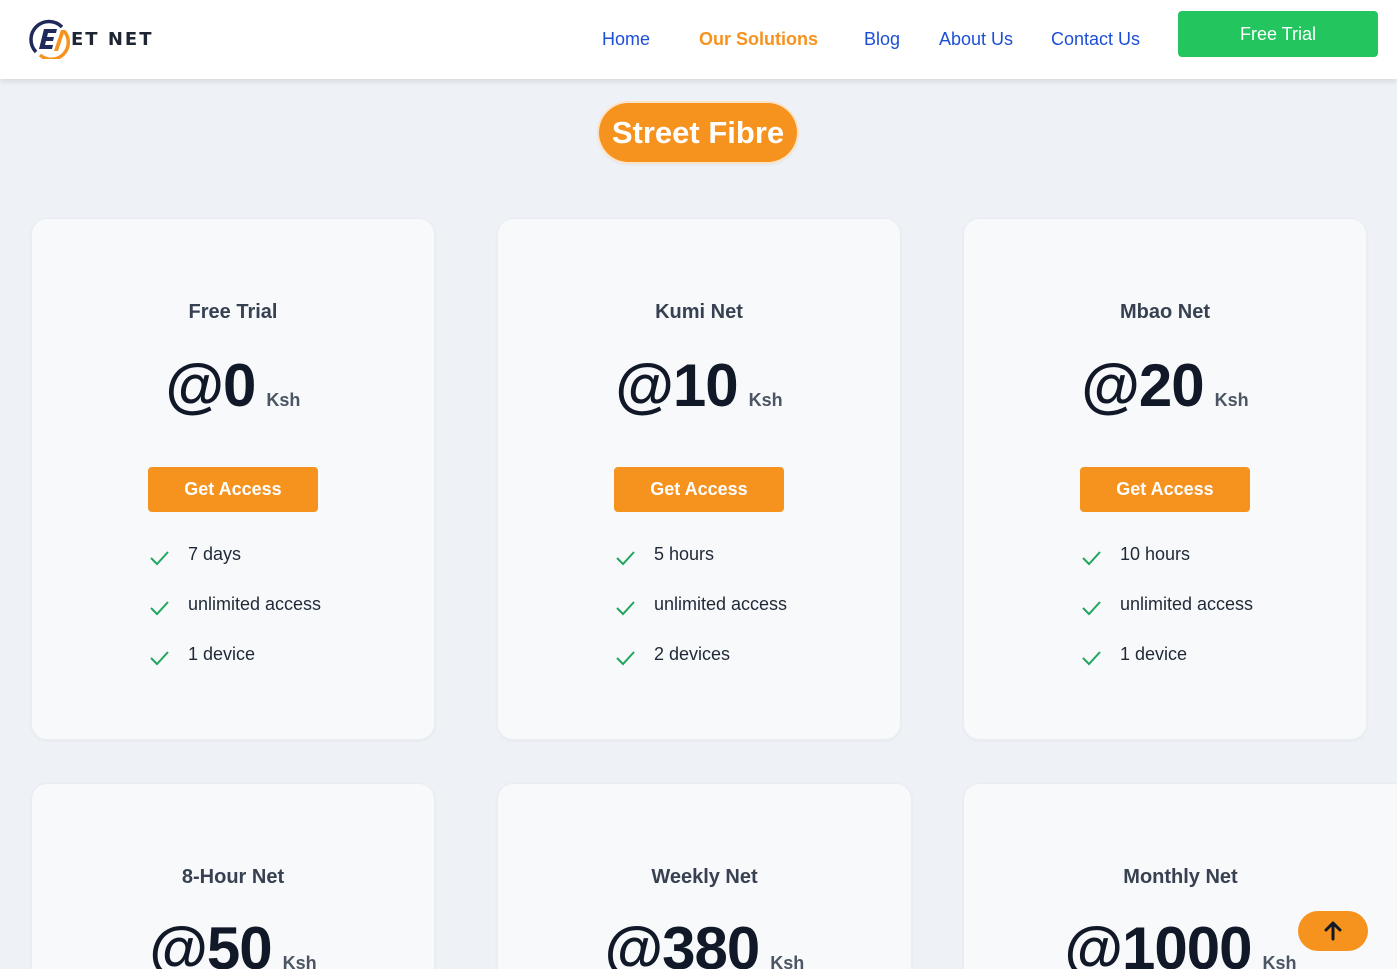 This screenshot has height=969, width=1397. I want to click on price-amount: @10, so click(676, 385).